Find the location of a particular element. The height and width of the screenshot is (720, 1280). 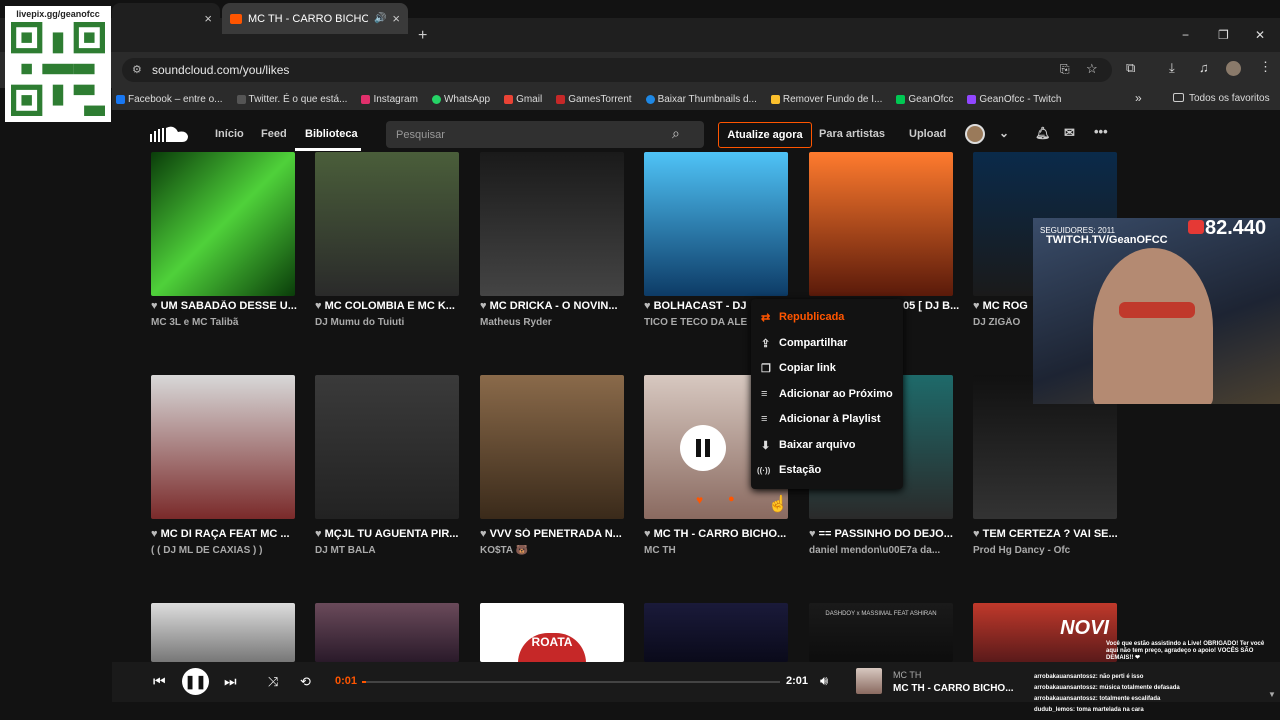

menu-item-repost: ⇄ Republicada is located at coordinates (802, 317).